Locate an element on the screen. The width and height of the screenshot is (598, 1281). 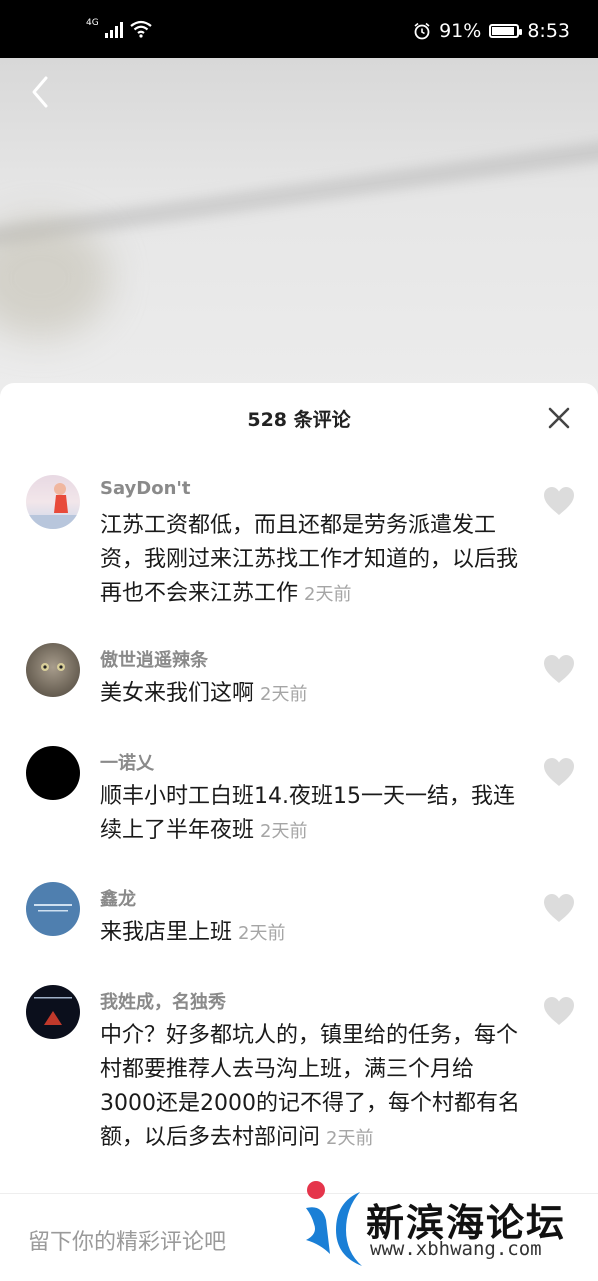
comment-text: 顺丰小时工白班14.夜班15一天一结，我连续上了半年夜班 2天前 is located at coordinates (307, 813).